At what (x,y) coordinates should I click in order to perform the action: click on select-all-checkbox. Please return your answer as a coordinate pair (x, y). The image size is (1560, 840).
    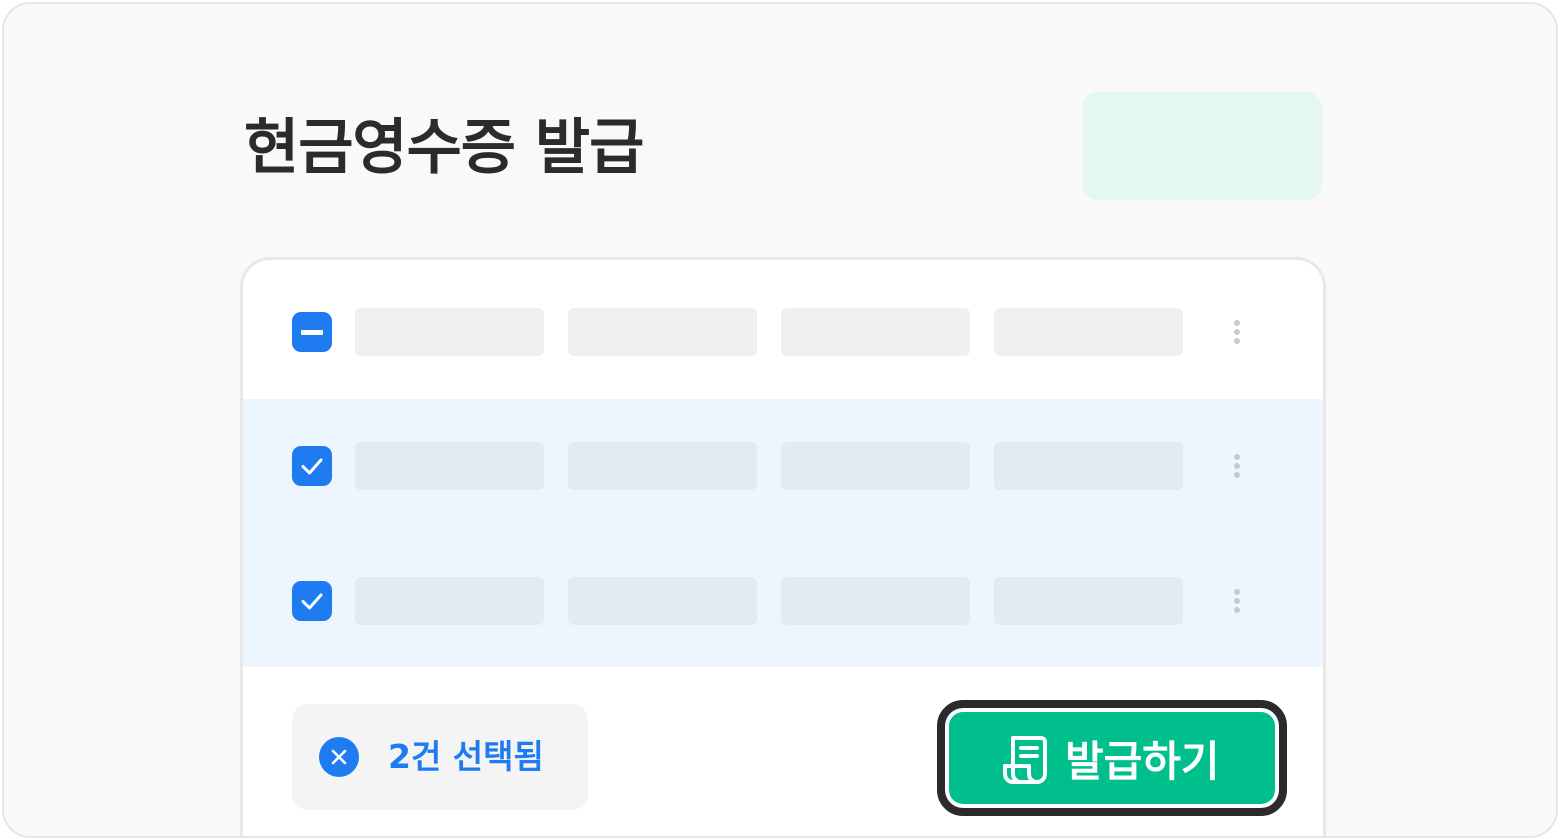
    Looking at the image, I should click on (312, 332).